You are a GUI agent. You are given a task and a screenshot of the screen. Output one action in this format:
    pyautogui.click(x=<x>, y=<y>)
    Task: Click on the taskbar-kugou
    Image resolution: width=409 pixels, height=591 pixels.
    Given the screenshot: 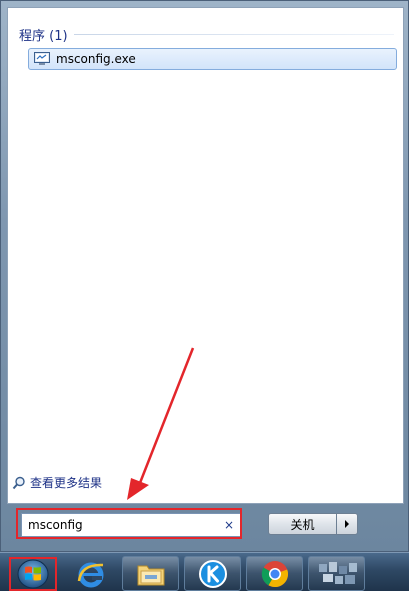 What is the action you would take?
    pyautogui.click(x=212, y=573)
    